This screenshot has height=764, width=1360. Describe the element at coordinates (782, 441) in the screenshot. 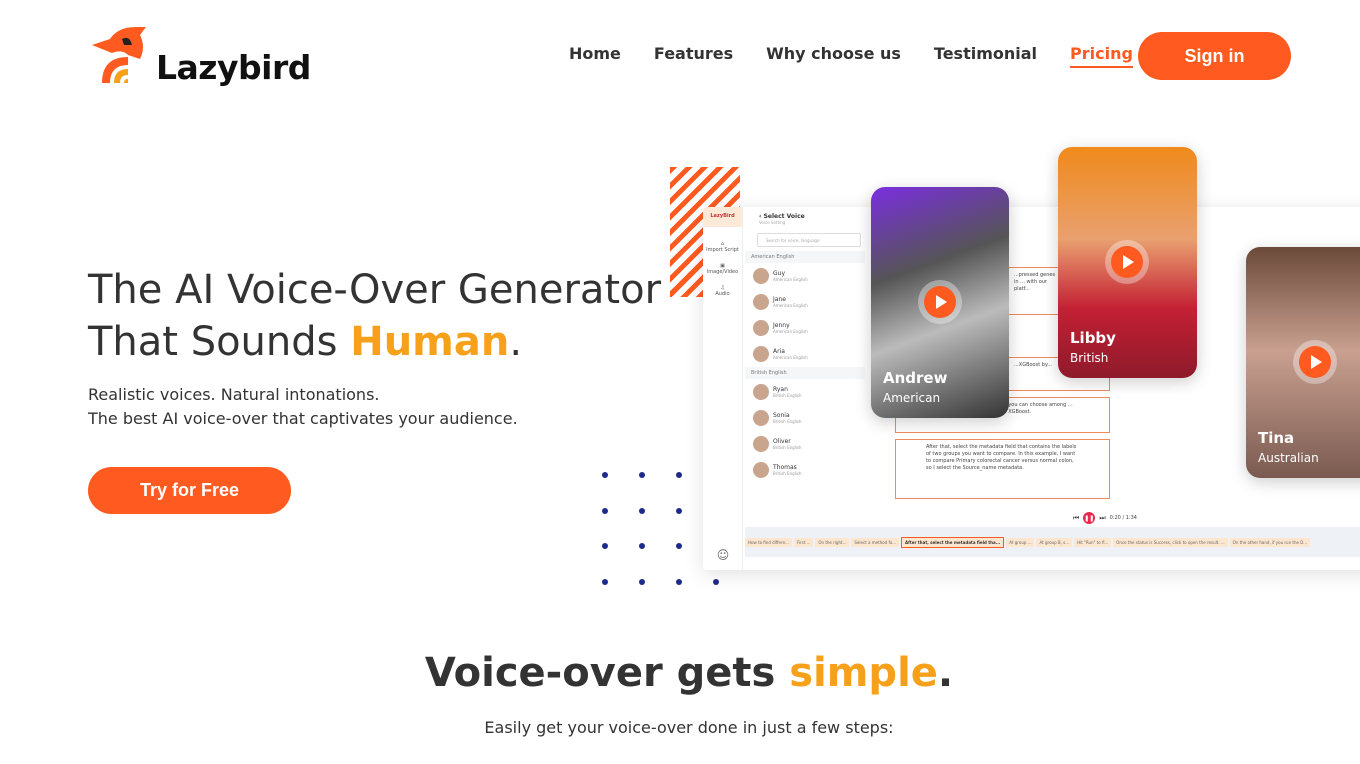

I see `voice-name: Oliver` at that location.